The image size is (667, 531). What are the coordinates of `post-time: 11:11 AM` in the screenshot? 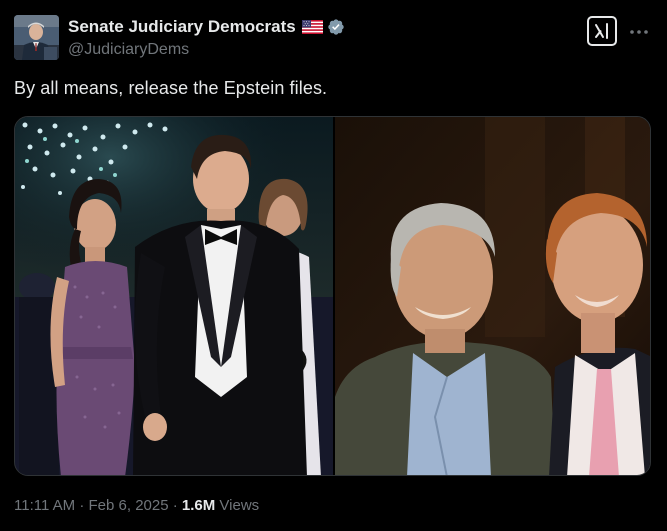 It's located at (44, 505).